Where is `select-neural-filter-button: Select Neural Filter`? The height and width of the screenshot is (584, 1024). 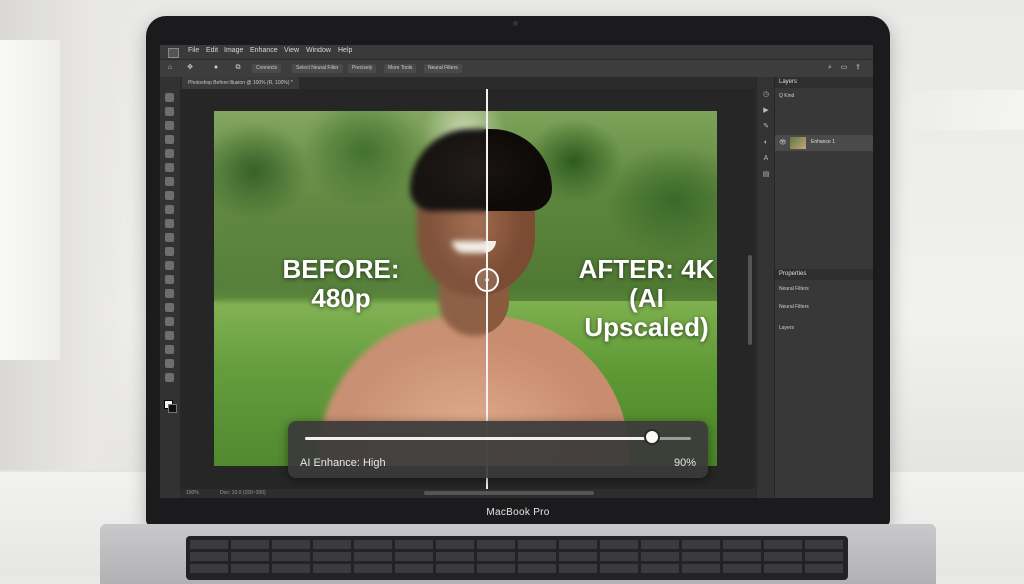
select-neural-filter-button: Select Neural Filter is located at coordinates (317, 68).